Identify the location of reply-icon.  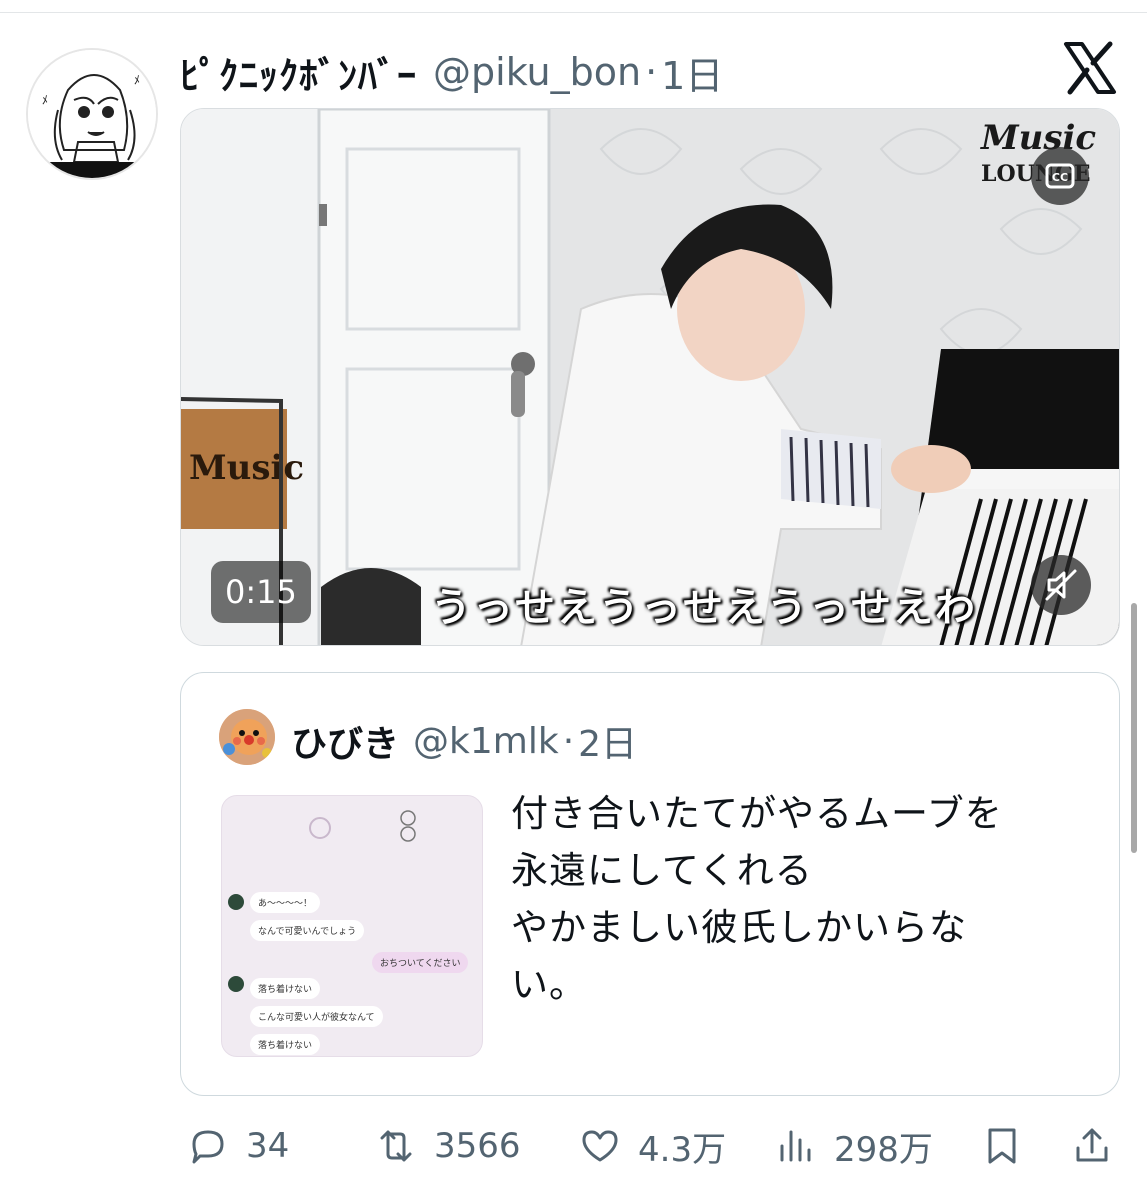
(208, 1147).